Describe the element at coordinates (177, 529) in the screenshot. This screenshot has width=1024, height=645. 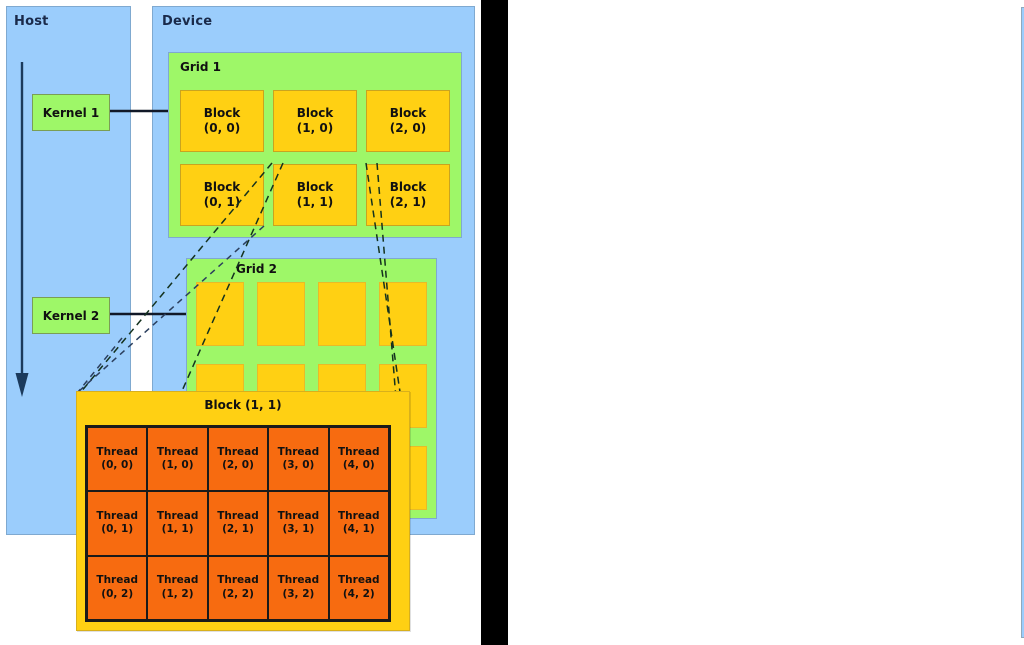
I see `thread-label-line2: (1, 1)` at that location.